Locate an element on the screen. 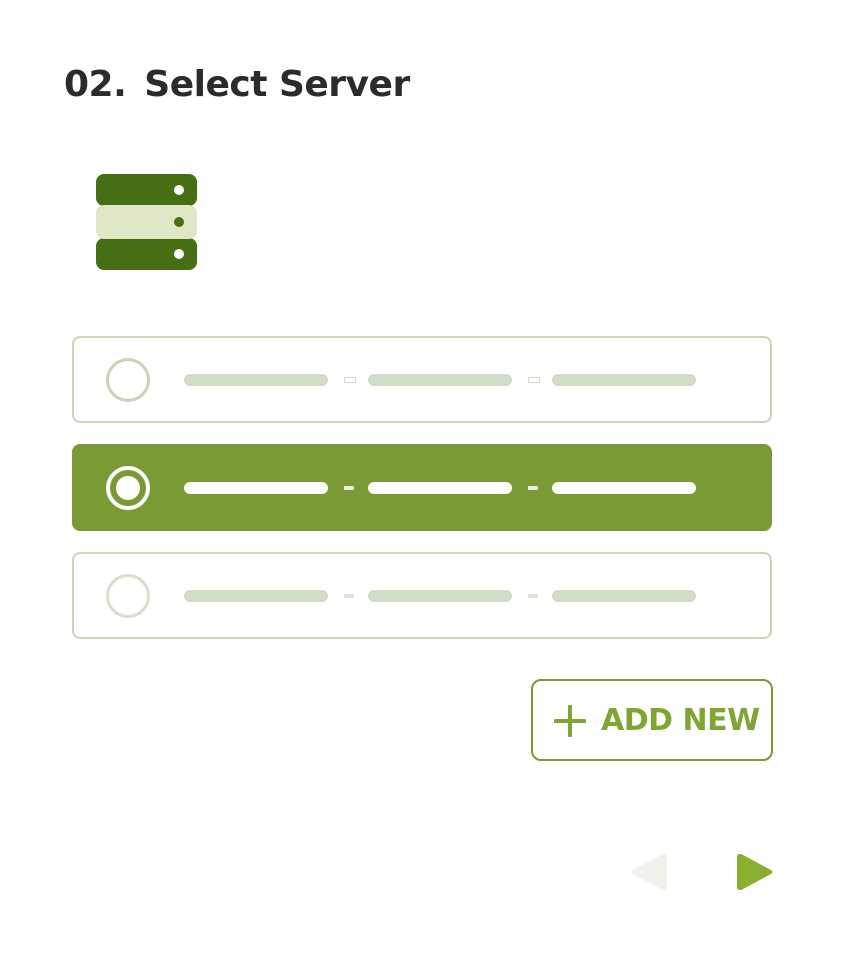 Image resolution: width=844 pixels, height=962 pixels. prev-button is located at coordinates (649, 872).